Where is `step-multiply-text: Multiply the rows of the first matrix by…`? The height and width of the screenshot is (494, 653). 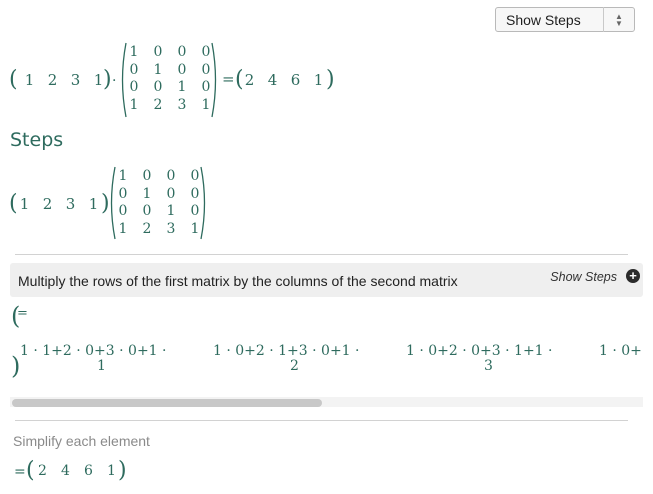
step-multiply-text: Multiply the rows of the first matrix by… is located at coordinates (238, 281).